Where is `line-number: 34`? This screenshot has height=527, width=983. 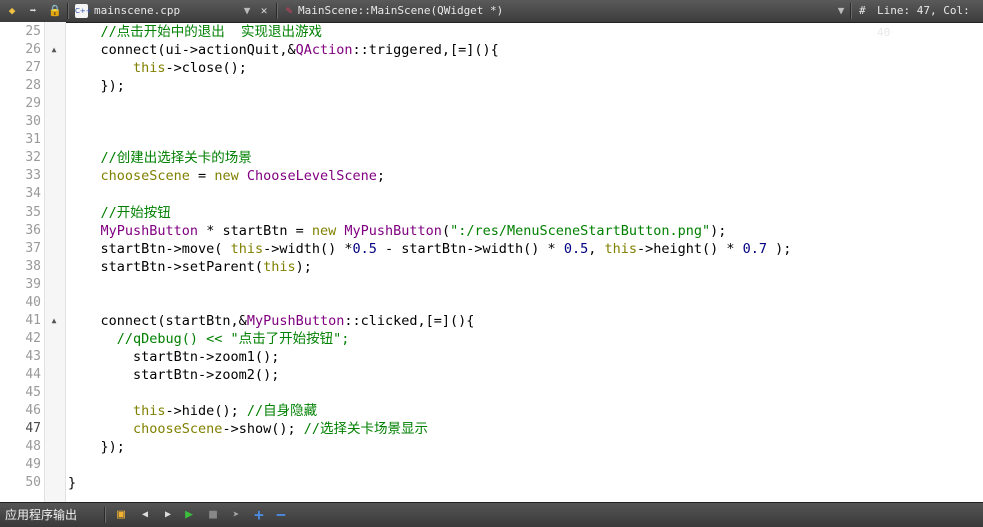 line-number: 34 is located at coordinates (33, 193).